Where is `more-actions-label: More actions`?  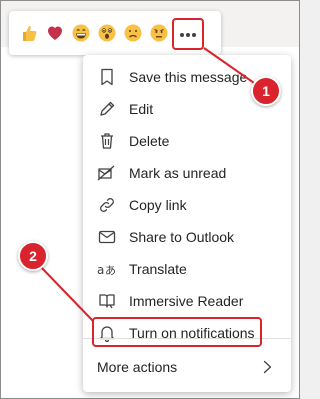 more-actions-label: More actions is located at coordinates (137, 367).